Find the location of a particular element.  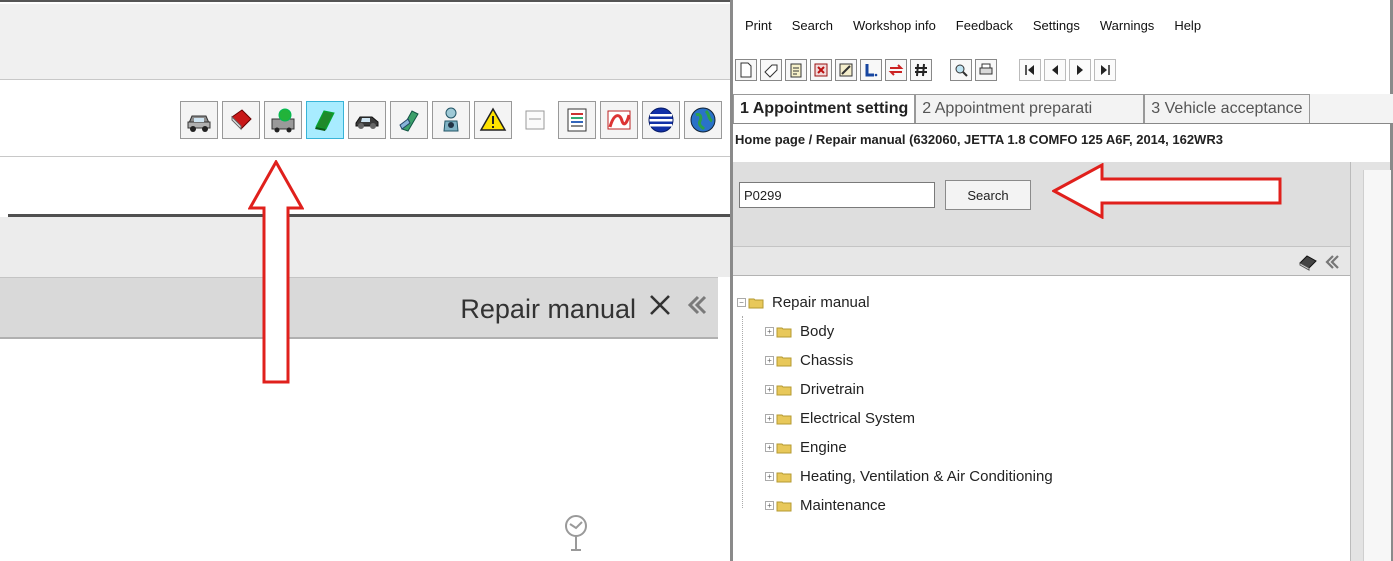

hash-icon is located at coordinates (921, 70).